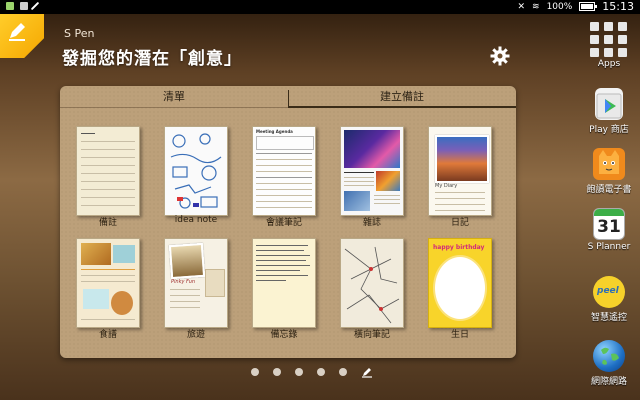 The width and height of the screenshot is (640, 400). I want to click on sd-card-icon, so click(24, 6).